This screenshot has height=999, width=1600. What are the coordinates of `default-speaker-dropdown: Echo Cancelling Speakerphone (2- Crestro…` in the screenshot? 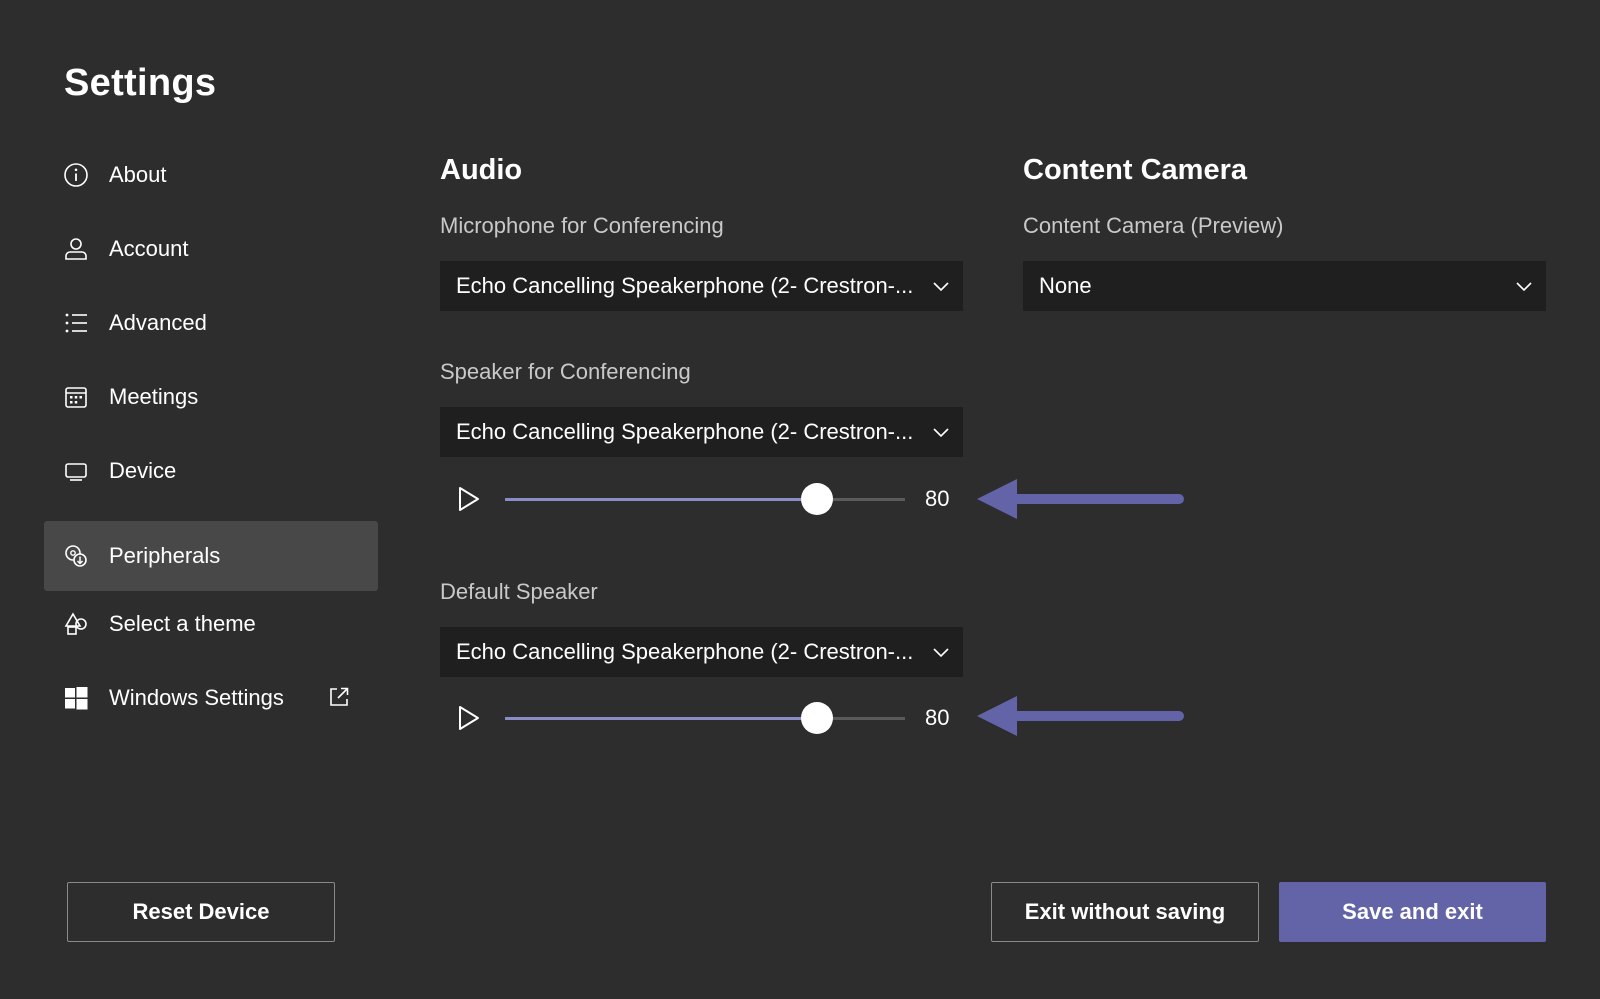 It's located at (701, 652).